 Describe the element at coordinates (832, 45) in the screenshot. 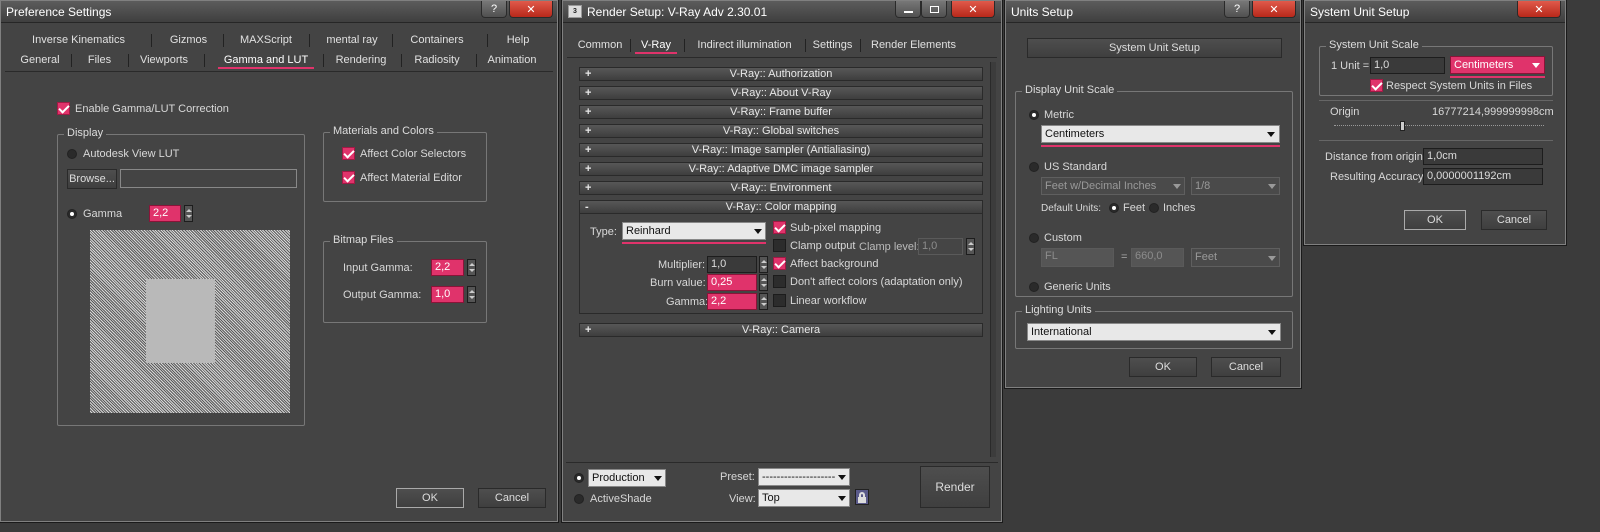

I see `tab-settings: Settings` at that location.